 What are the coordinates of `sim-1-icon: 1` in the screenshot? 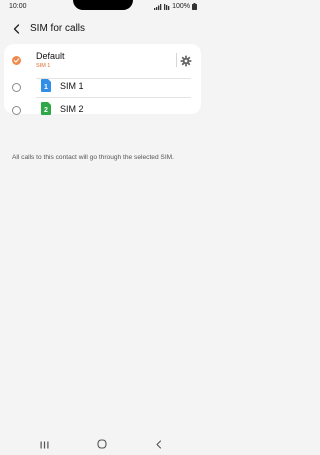 It's located at (46, 85).